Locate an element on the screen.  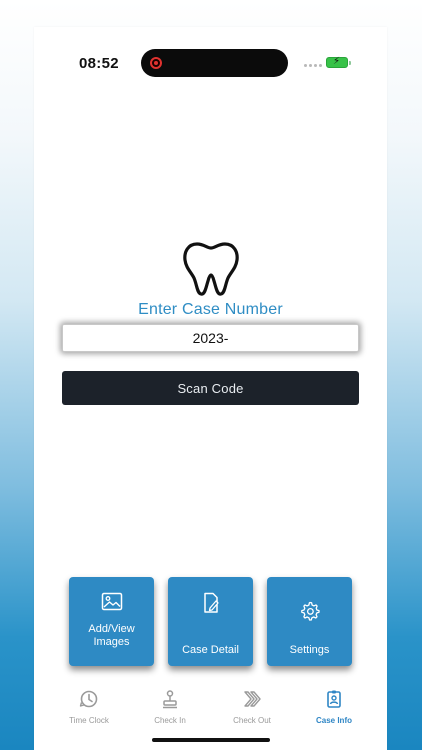
settings-button: Settings is located at coordinates (309, 621).